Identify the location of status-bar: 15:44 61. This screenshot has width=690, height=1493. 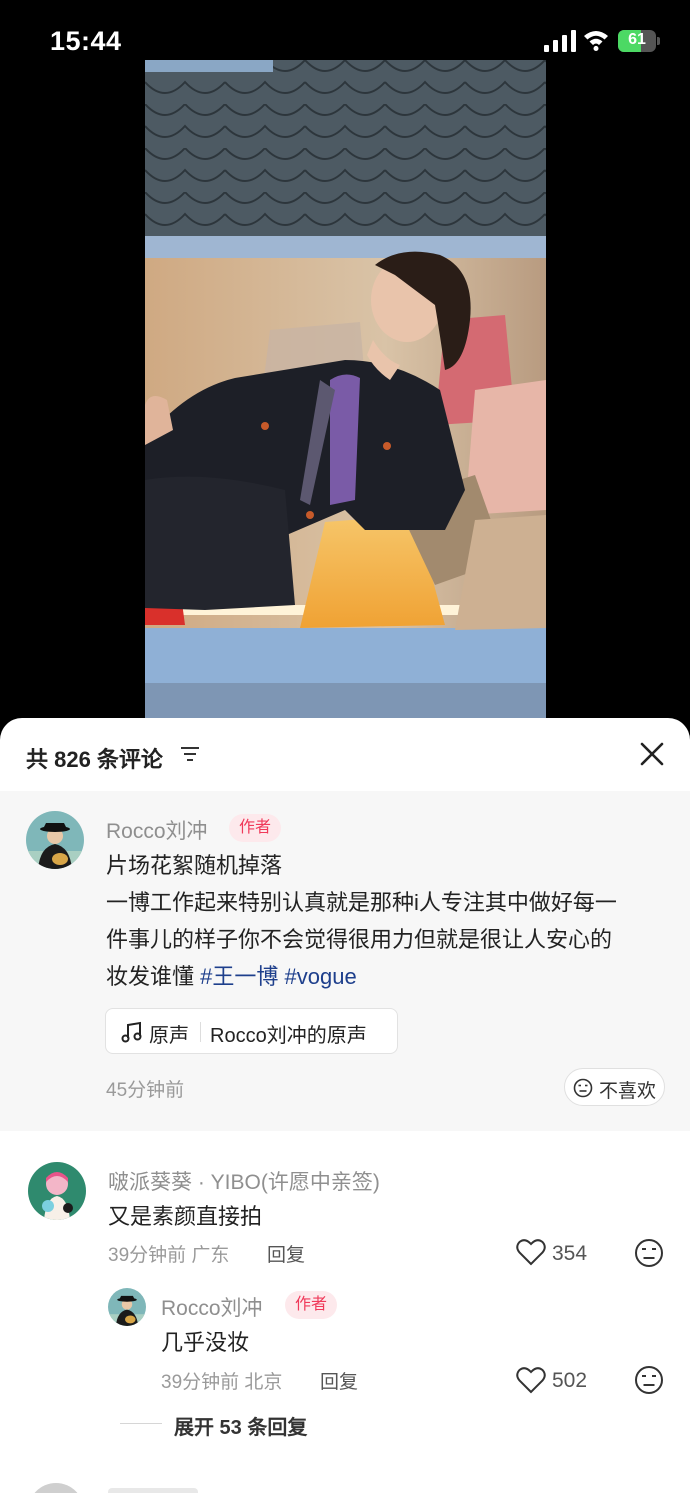
(345, 30).